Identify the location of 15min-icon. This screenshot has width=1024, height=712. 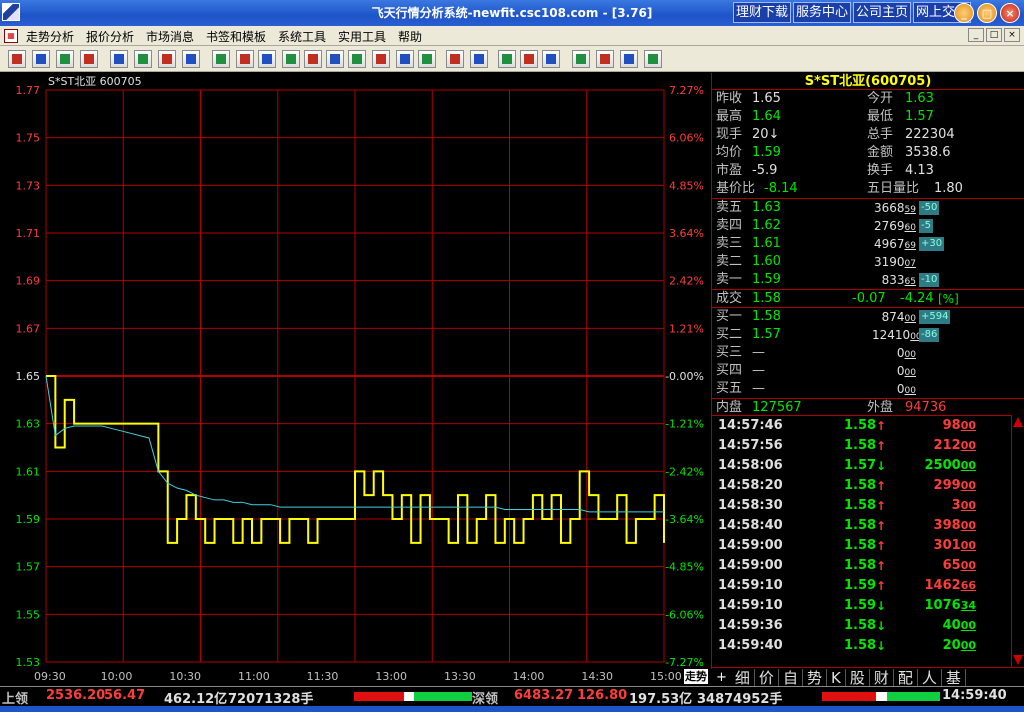
(335, 59).